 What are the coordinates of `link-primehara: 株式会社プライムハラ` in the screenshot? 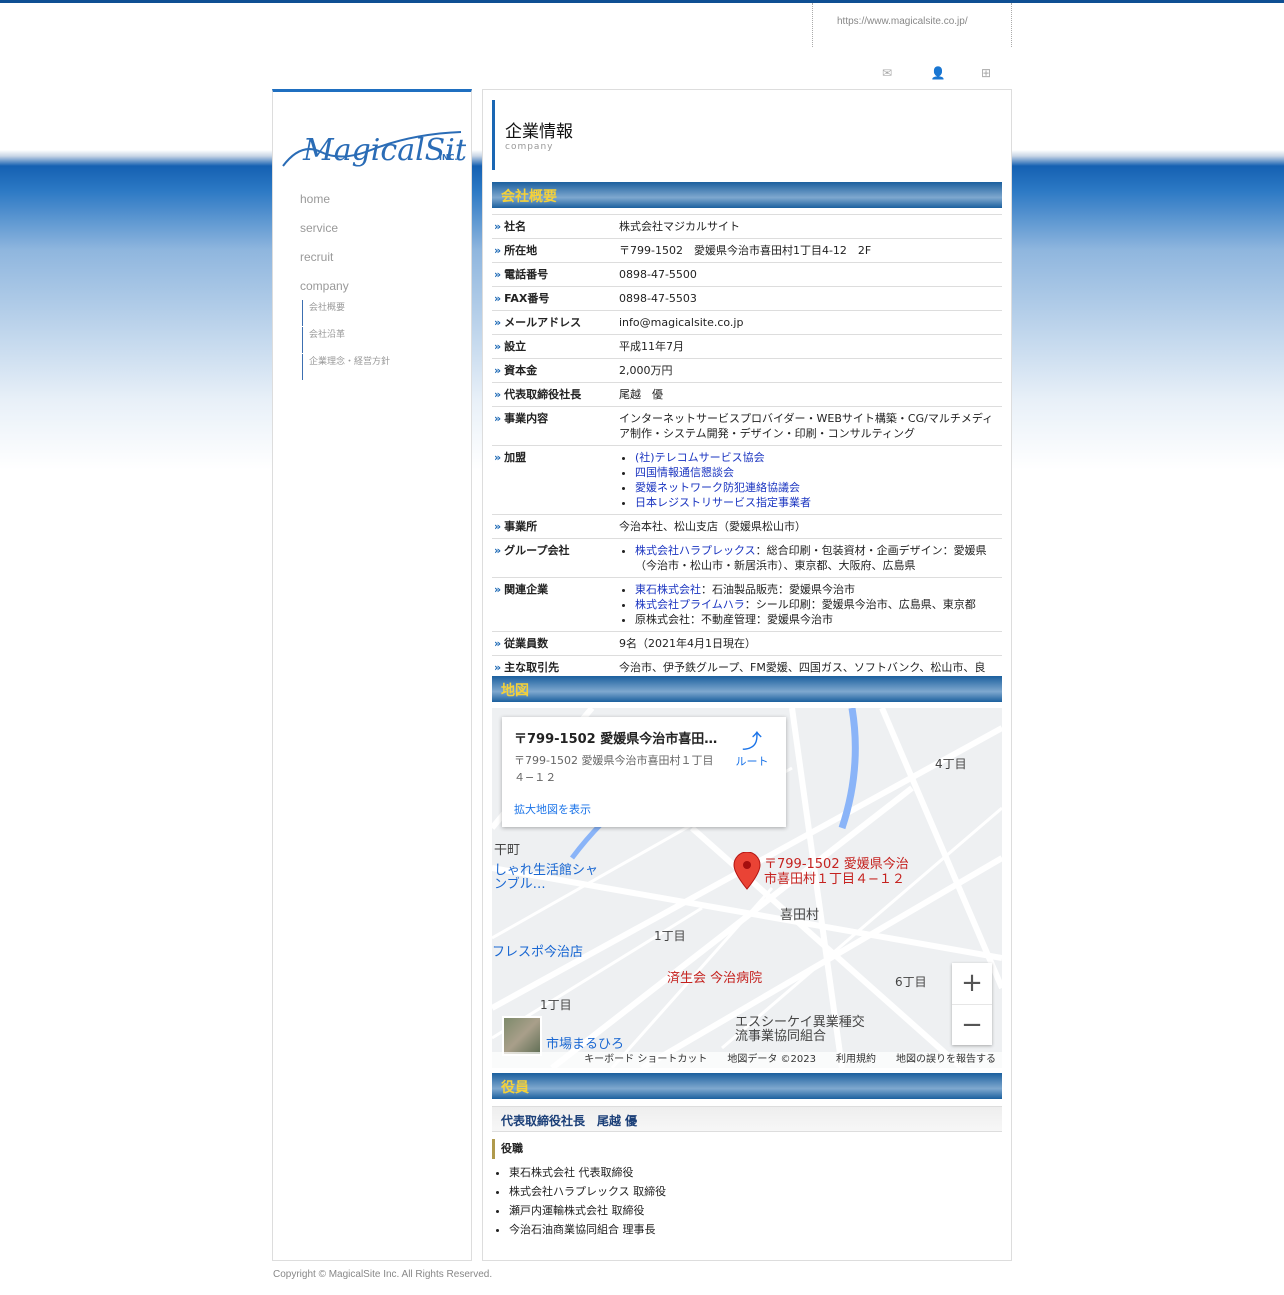 It's located at (690, 604).